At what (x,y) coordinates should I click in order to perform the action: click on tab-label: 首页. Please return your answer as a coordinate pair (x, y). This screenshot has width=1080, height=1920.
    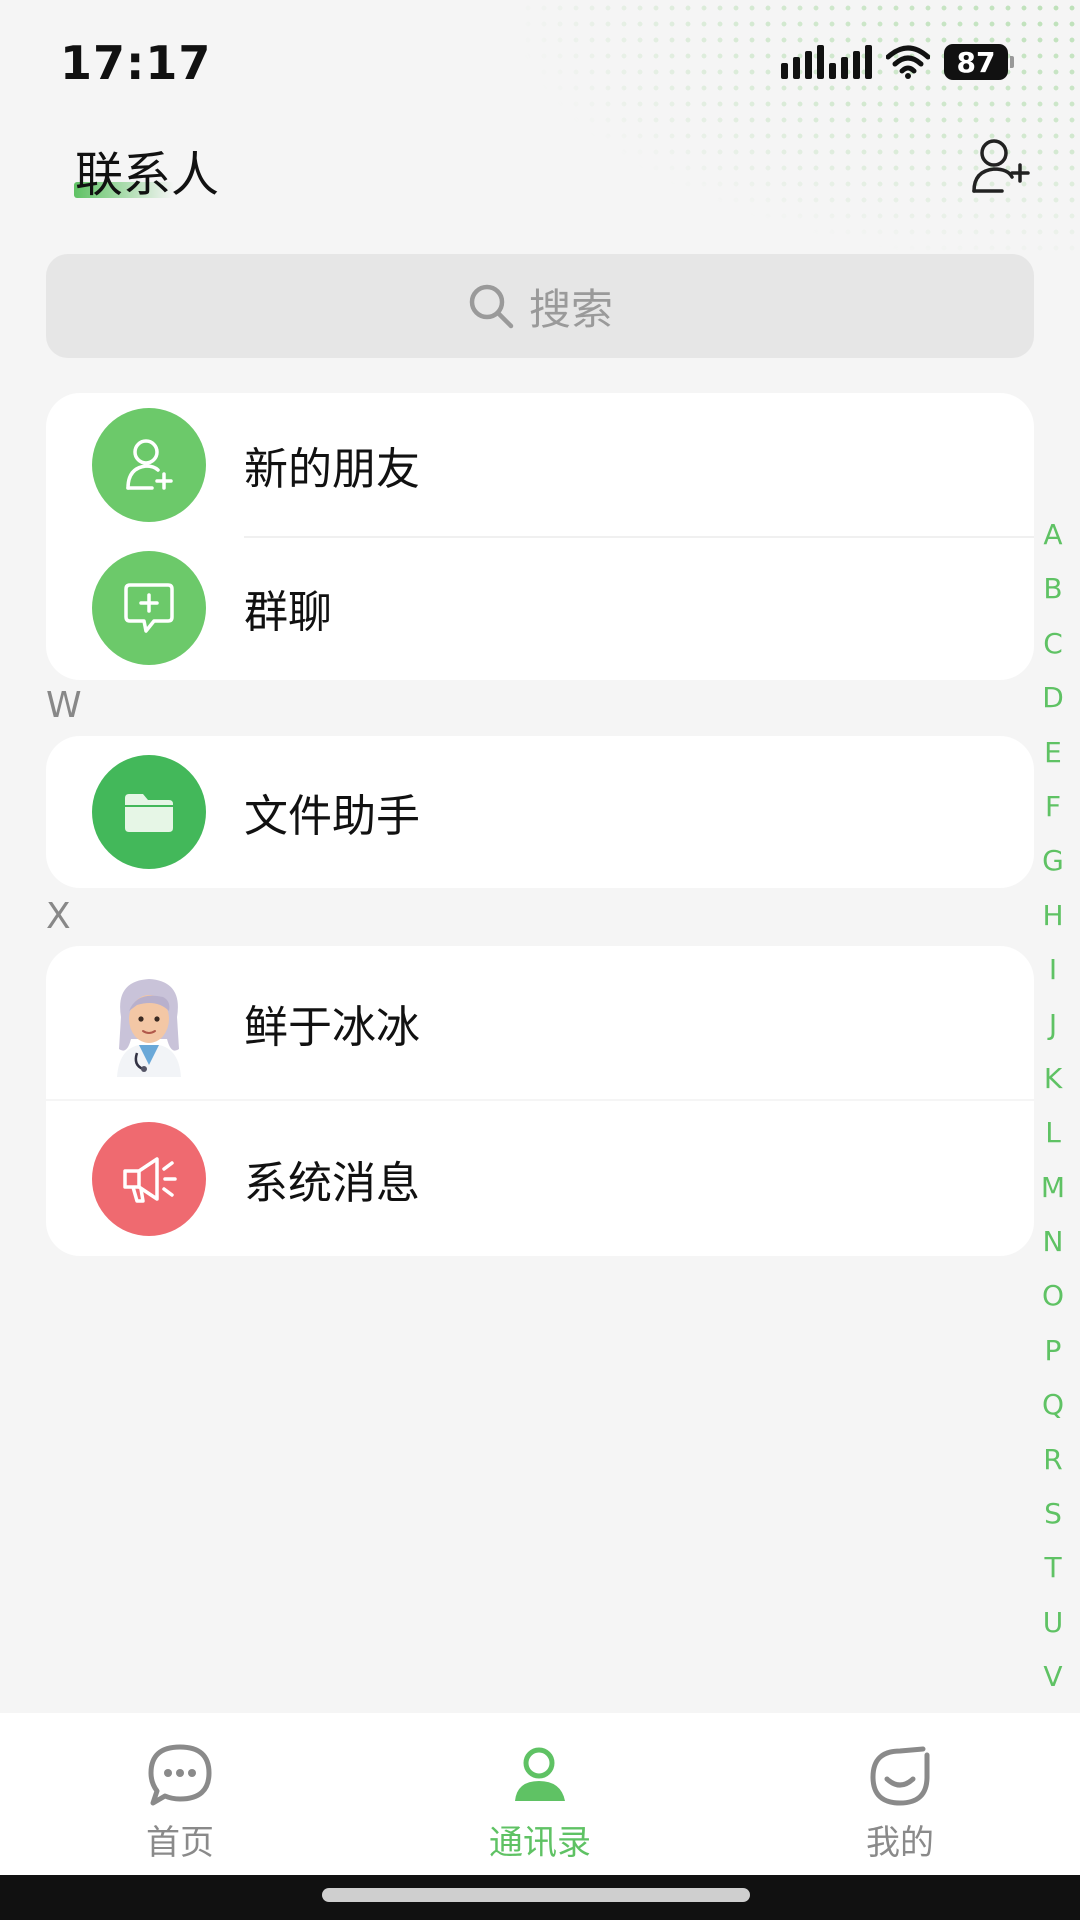
    Looking at the image, I should click on (180, 1843).